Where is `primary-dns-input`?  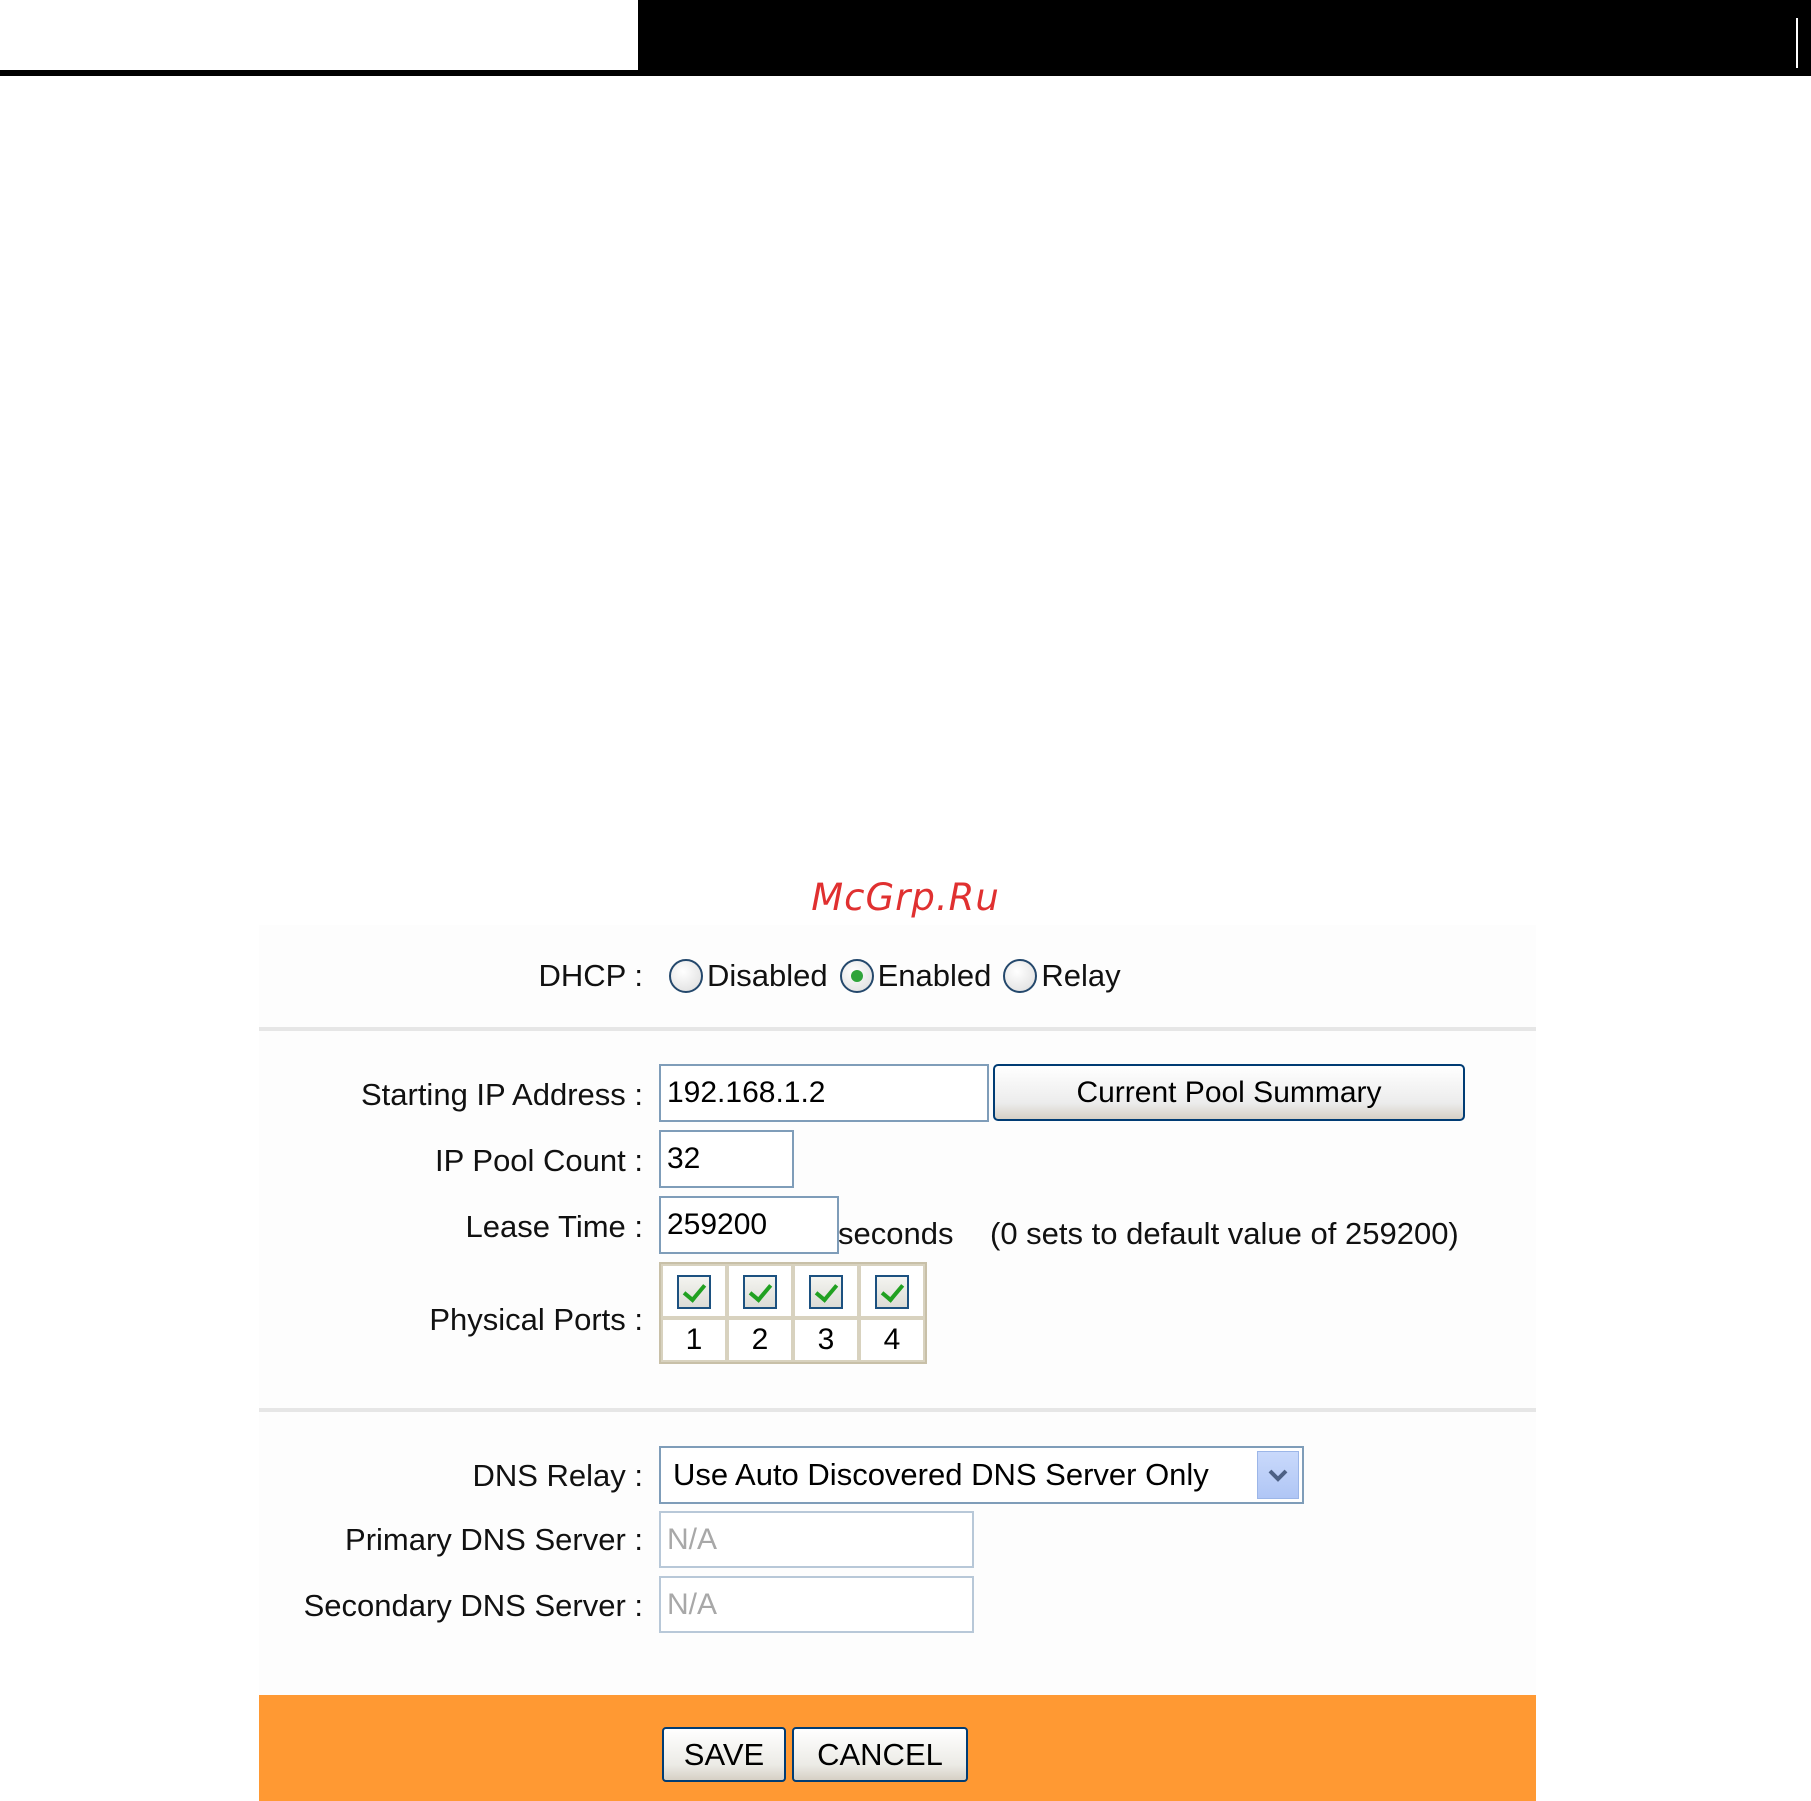
primary-dns-input is located at coordinates (816, 1539).